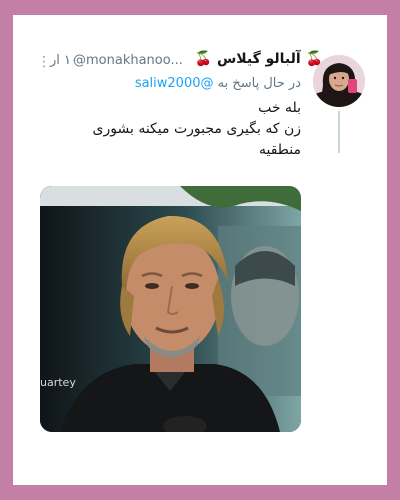 The width and height of the screenshot is (400, 500). What do you see at coordinates (174, 83) in the screenshot?
I see `reply-handle-link: @saliw2000` at bounding box center [174, 83].